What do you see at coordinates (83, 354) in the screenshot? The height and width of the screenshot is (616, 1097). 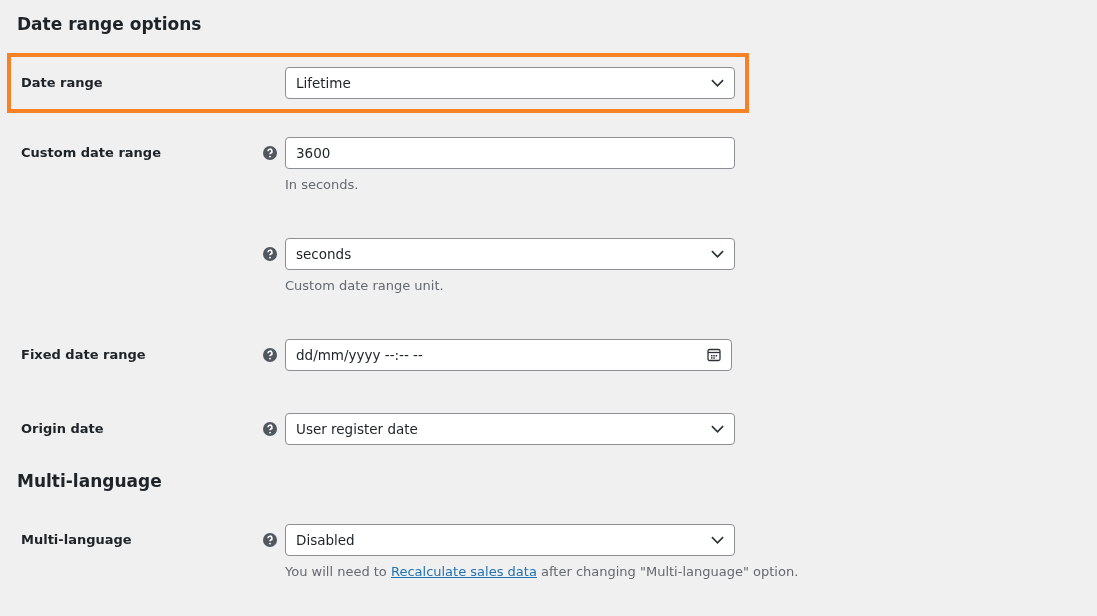 I see `field-label: Fixed date range` at bounding box center [83, 354].